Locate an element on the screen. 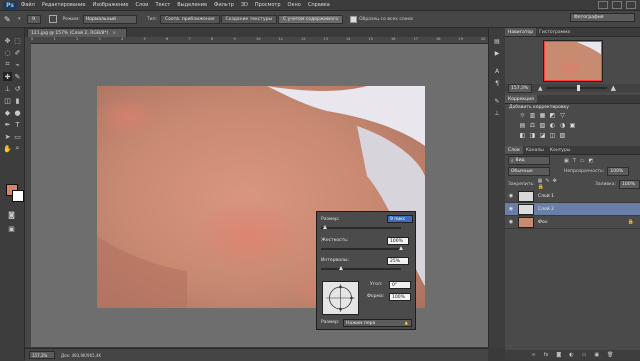 This screenshot has width=640, height=361. brush-size-picker: 9 is located at coordinates (33, 19).